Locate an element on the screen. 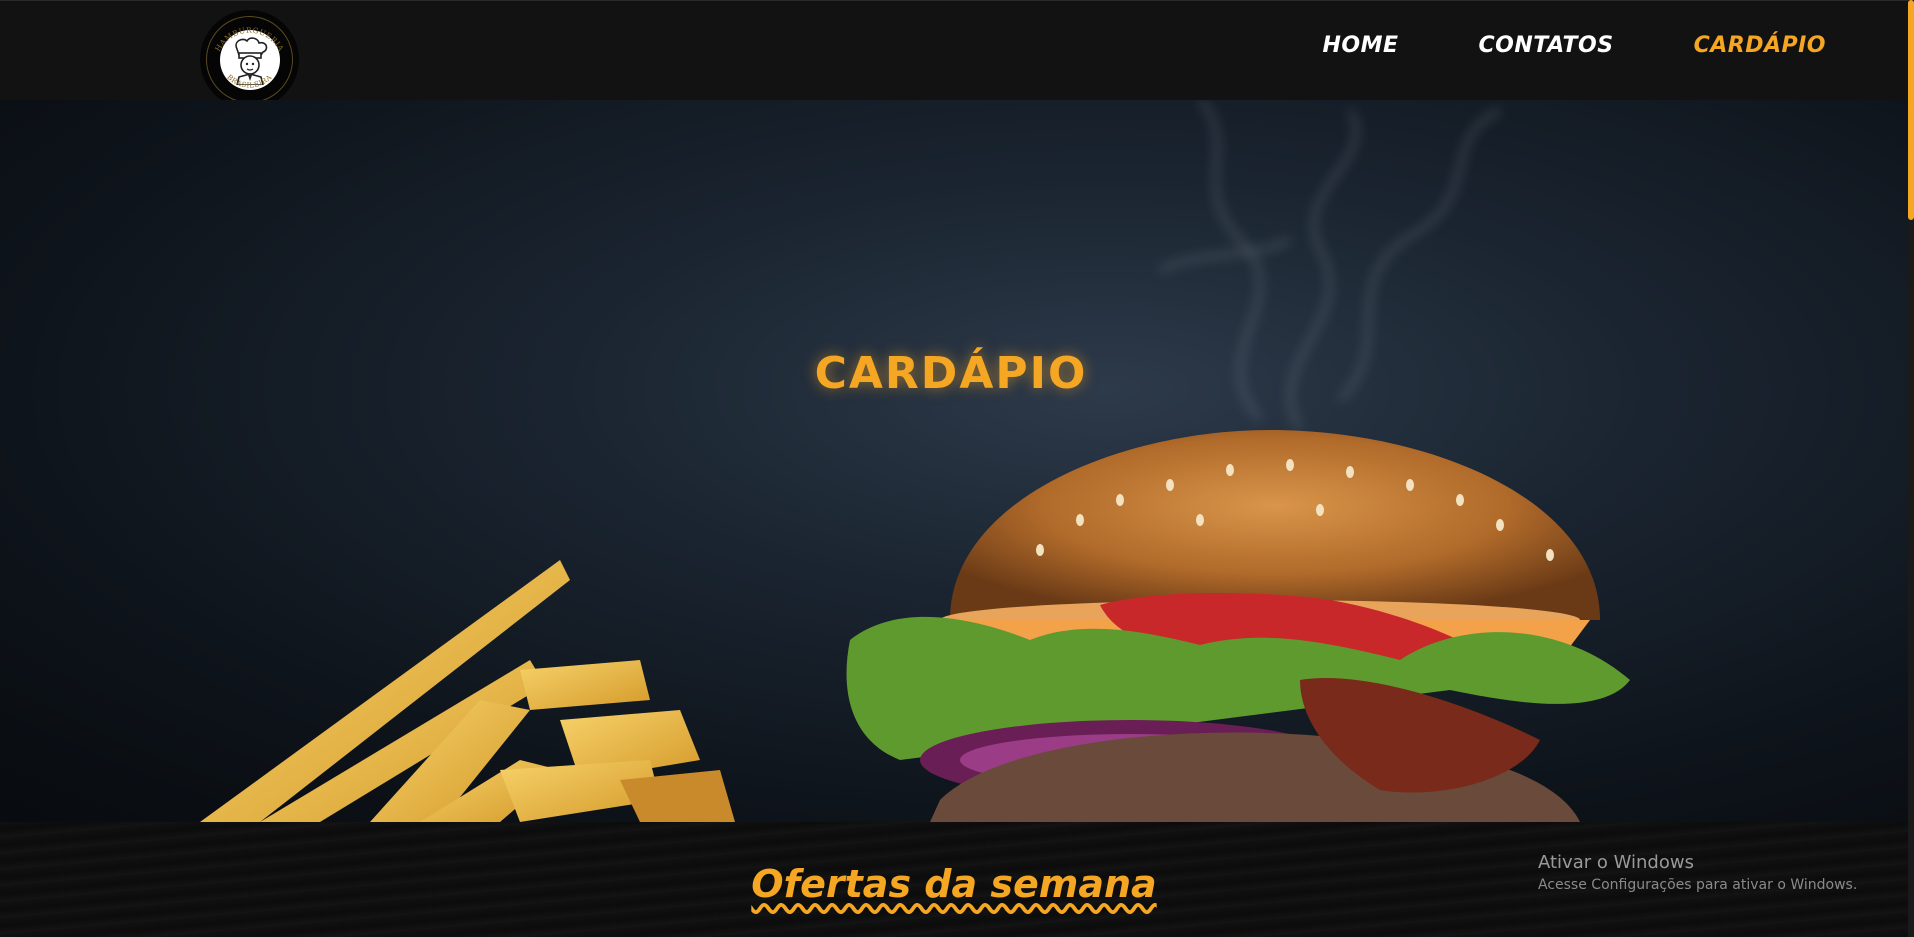 The image size is (1914, 937). hero-title: CARDÁPIO is located at coordinates (951, 373).